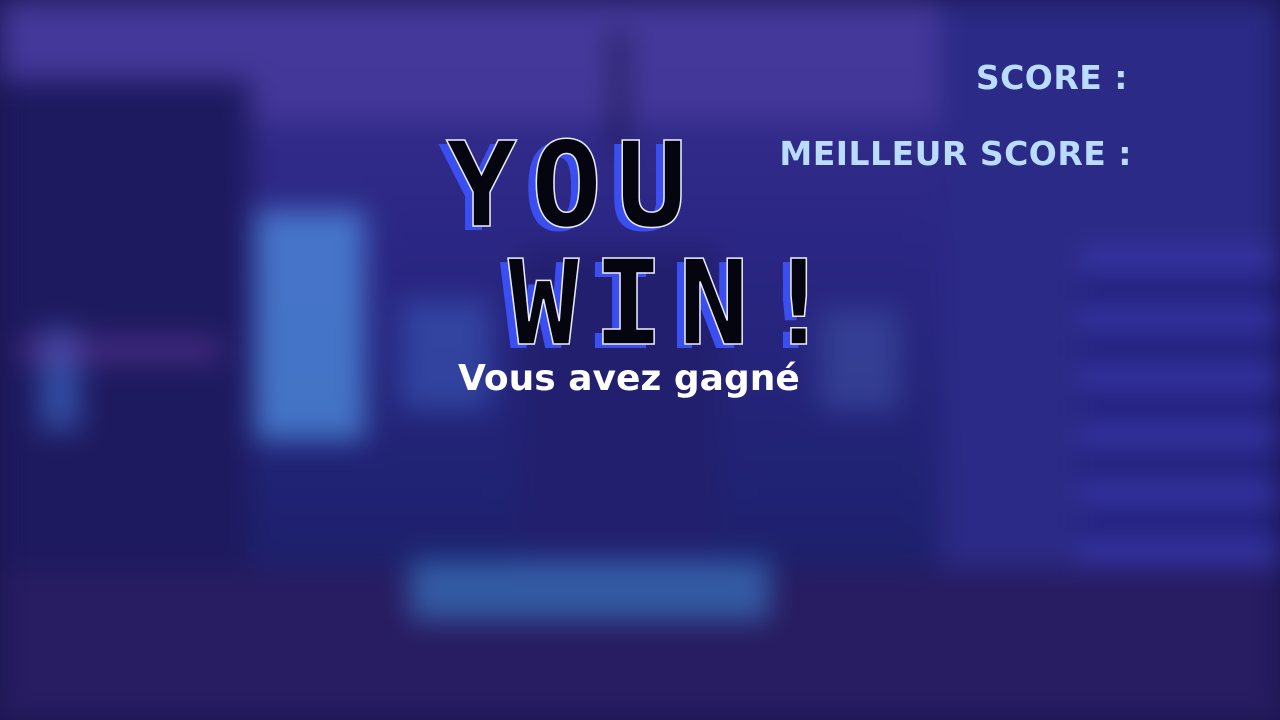 The width and height of the screenshot is (1280, 720). Describe the element at coordinates (590, 590) in the screenshot. I see `background-rug` at that location.